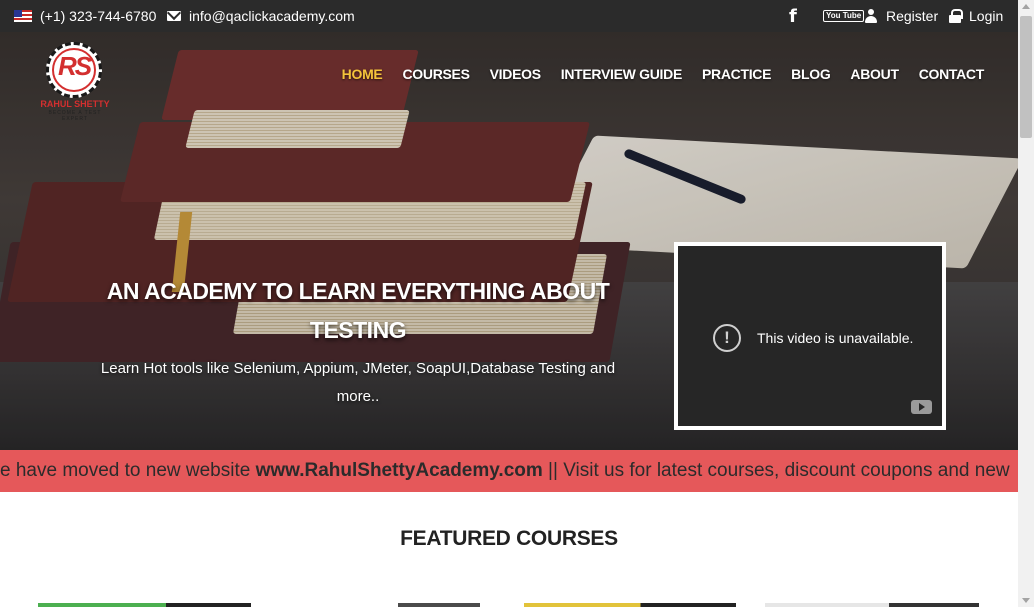 Image resolution: width=1034 pixels, height=607 pixels. What do you see at coordinates (1026, 303) in the screenshot?
I see `page-scrollbar` at bounding box center [1026, 303].